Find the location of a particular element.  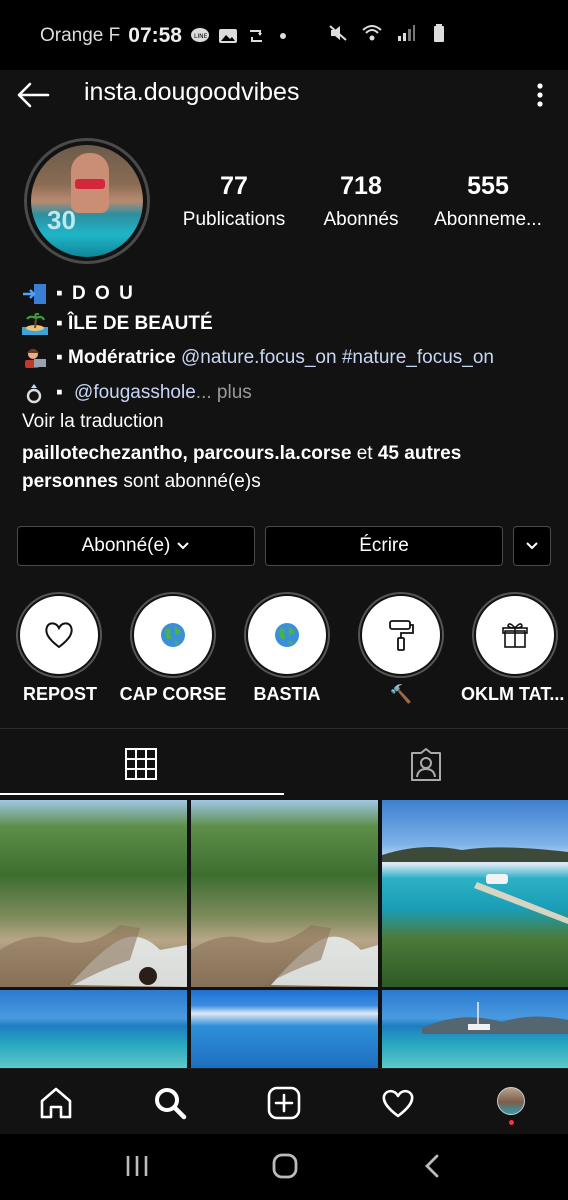

highlight-repost-label: REPOST is located at coordinates (59, 694).